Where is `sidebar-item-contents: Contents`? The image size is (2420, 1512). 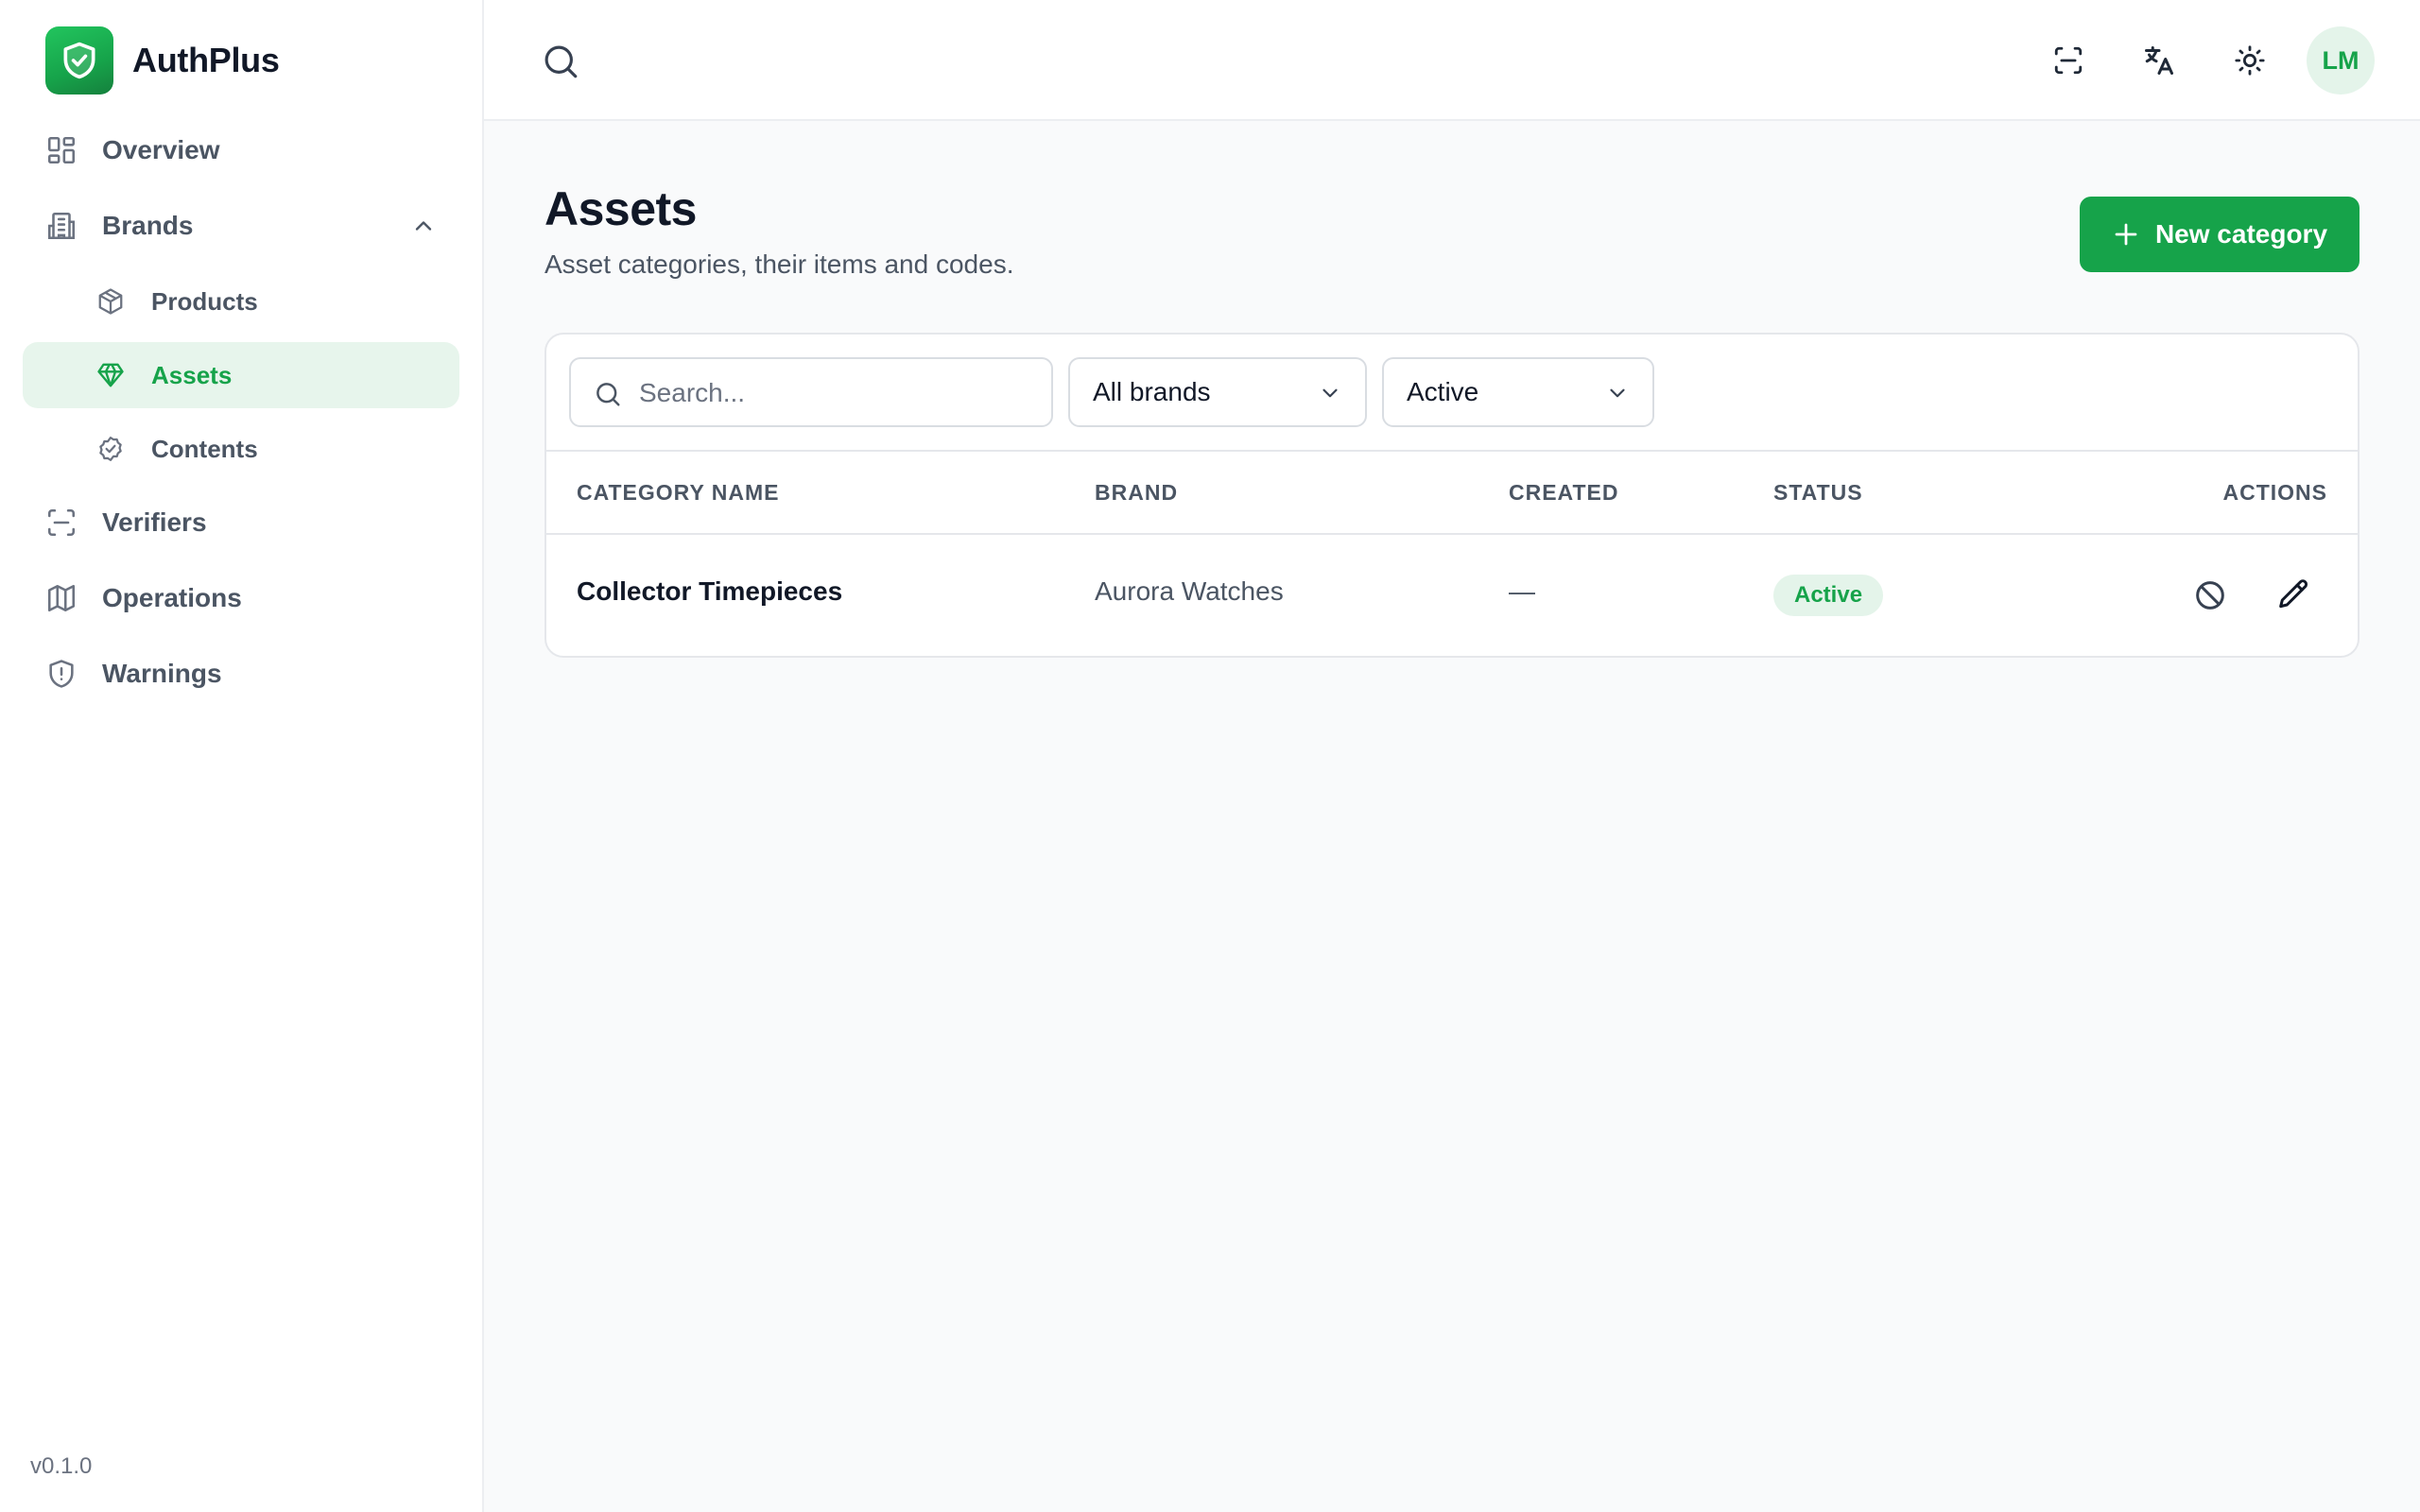 sidebar-item-contents: Contents is located at coordinates (241, 449).